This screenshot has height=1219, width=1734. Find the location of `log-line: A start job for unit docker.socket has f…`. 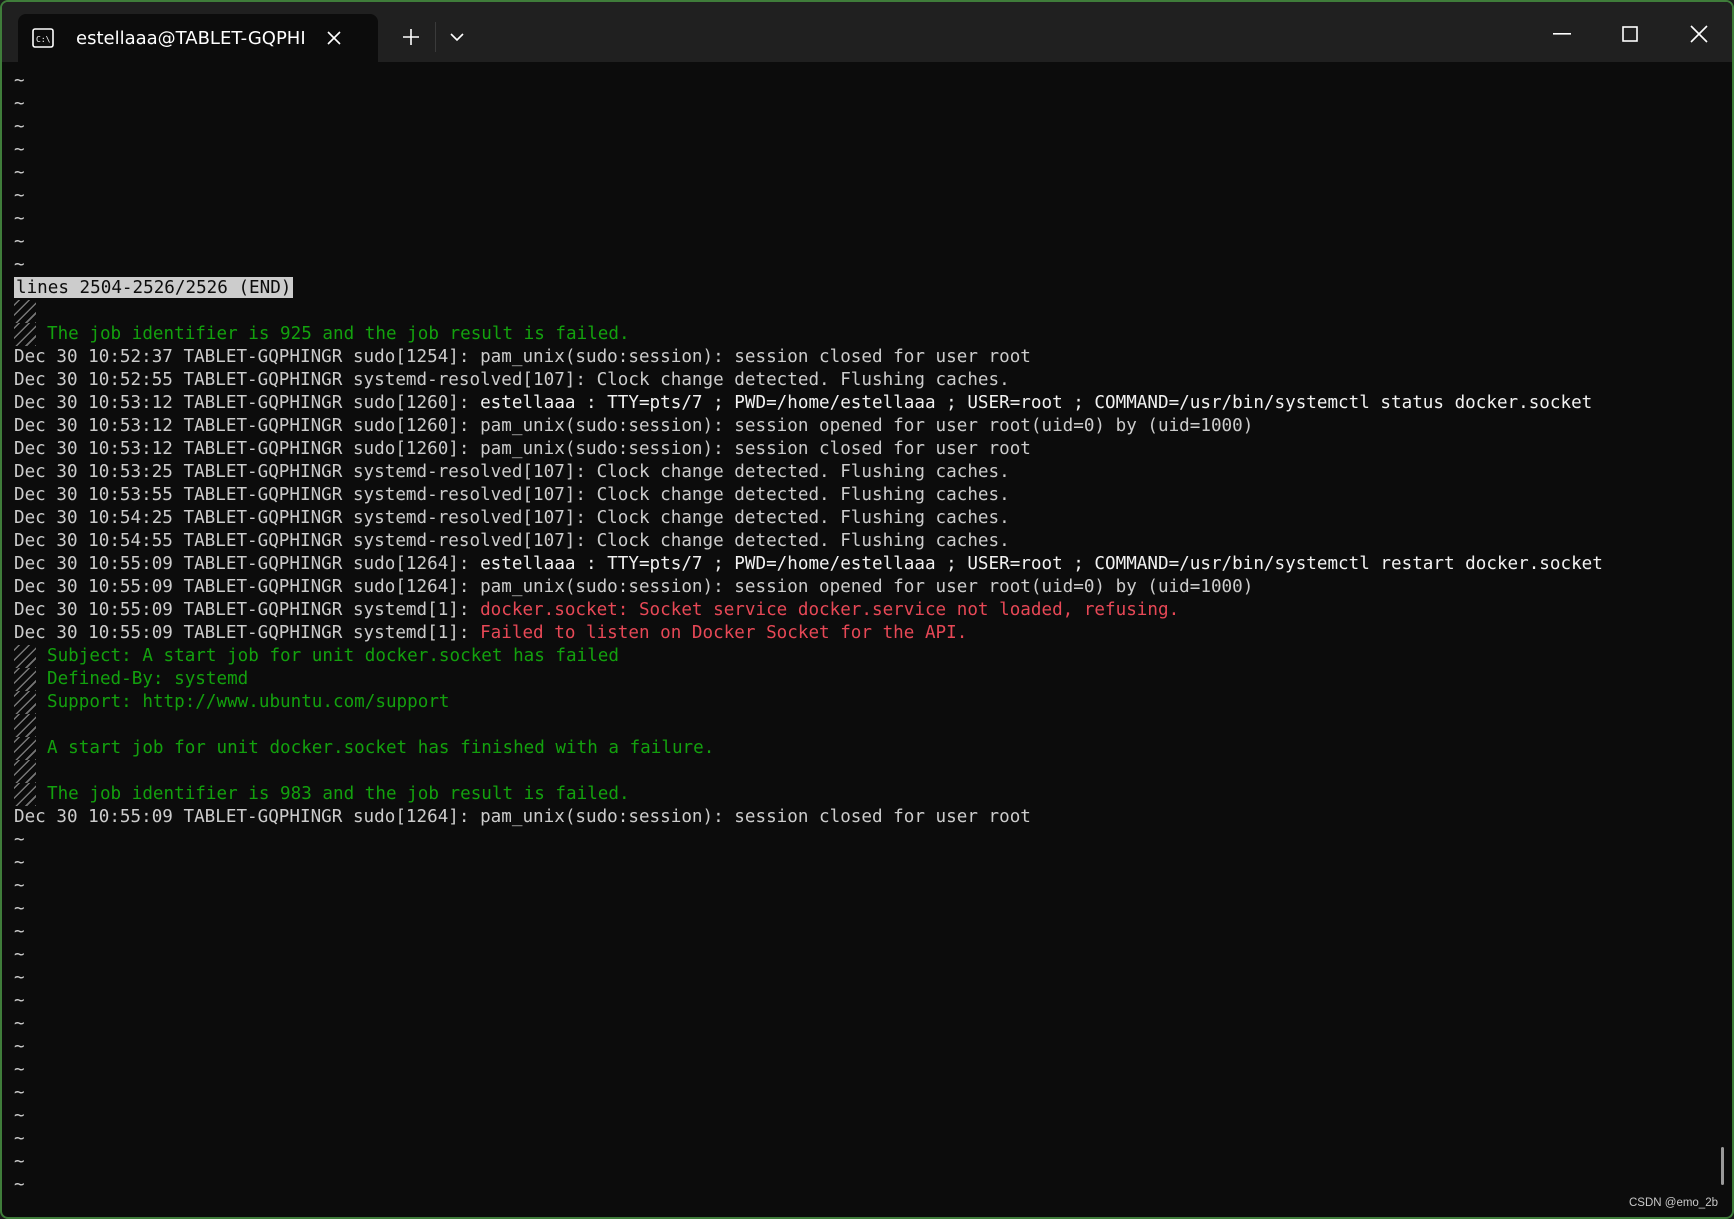

log-line: A start job for unit docker.socket has f… is located at coordinates (873, 748).